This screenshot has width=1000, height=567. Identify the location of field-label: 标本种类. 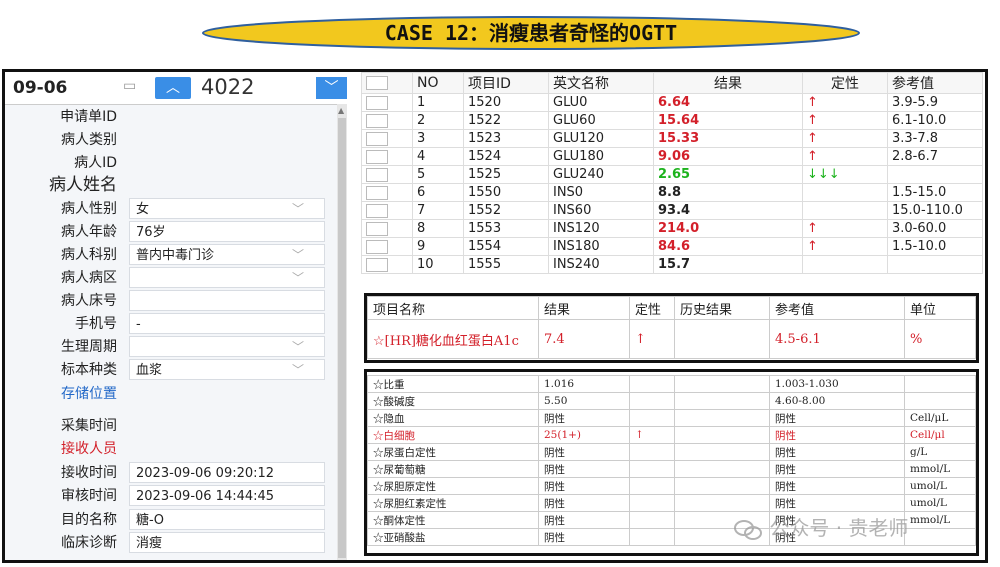
(89, 370).